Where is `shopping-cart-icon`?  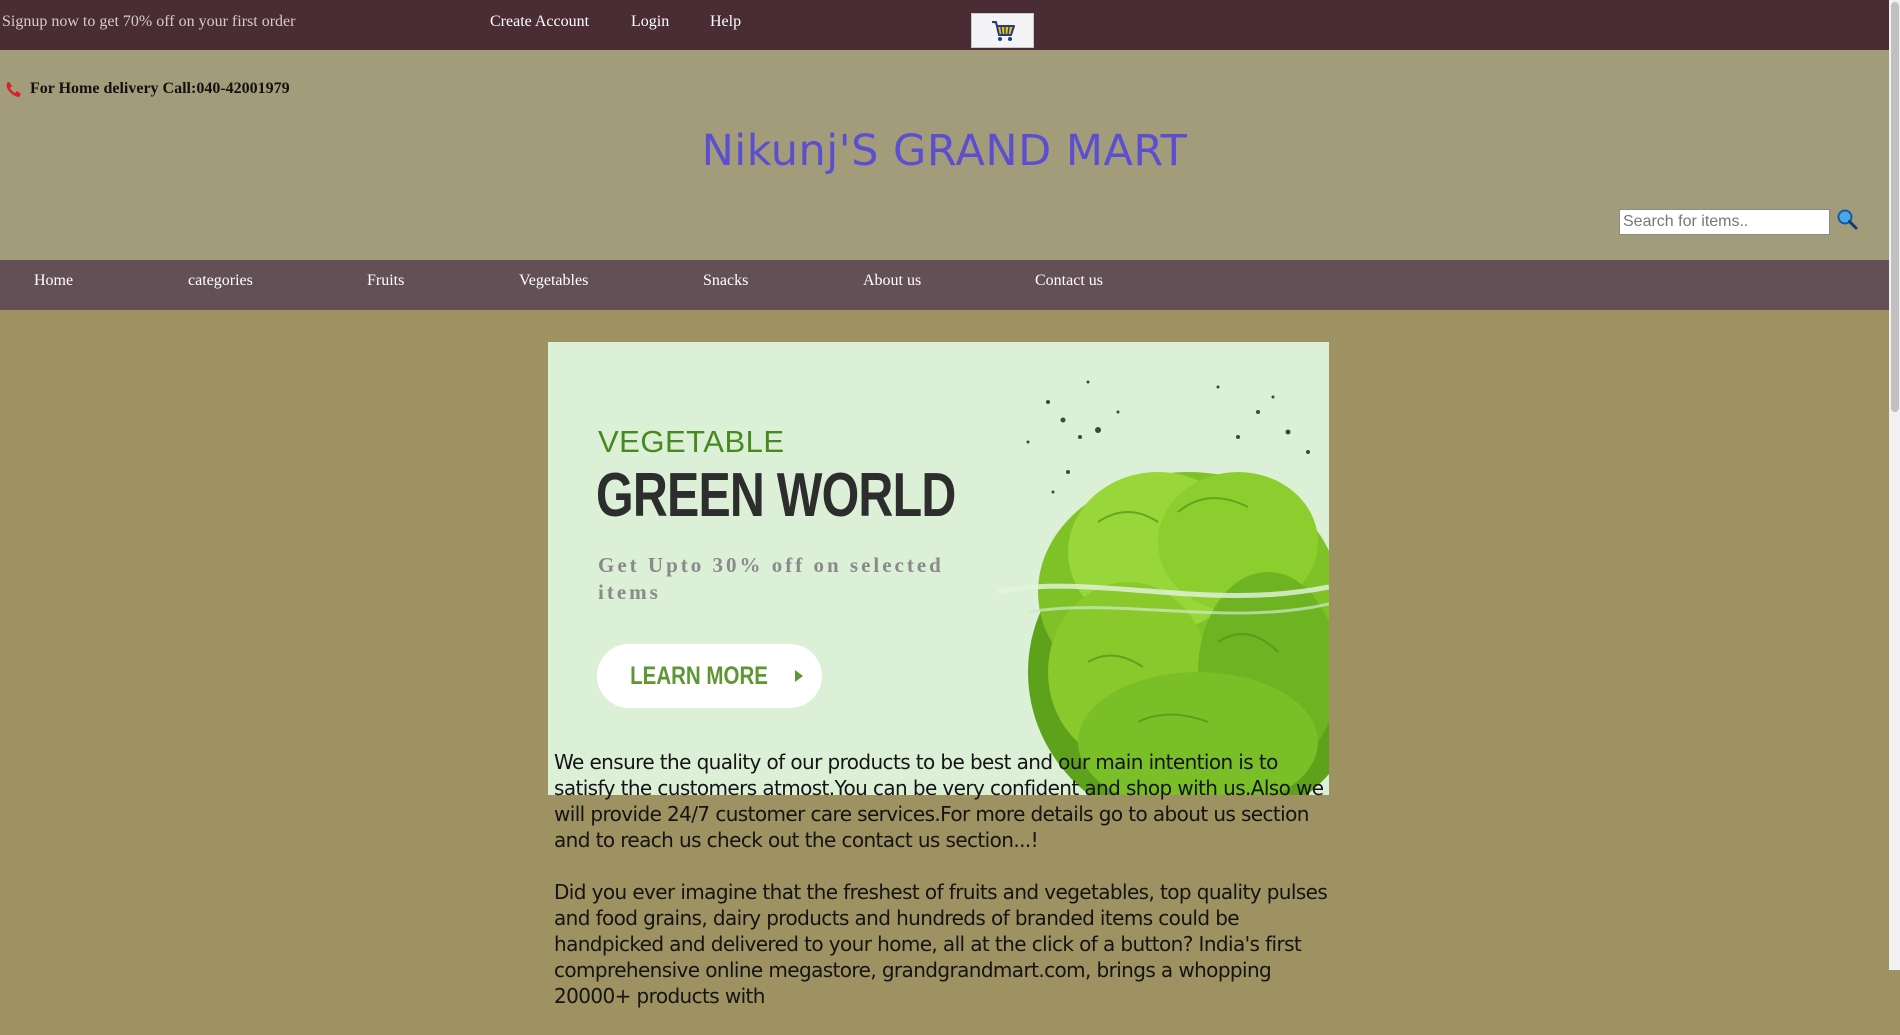 shopping-cart-icon is located at coordinates (1003, 30).